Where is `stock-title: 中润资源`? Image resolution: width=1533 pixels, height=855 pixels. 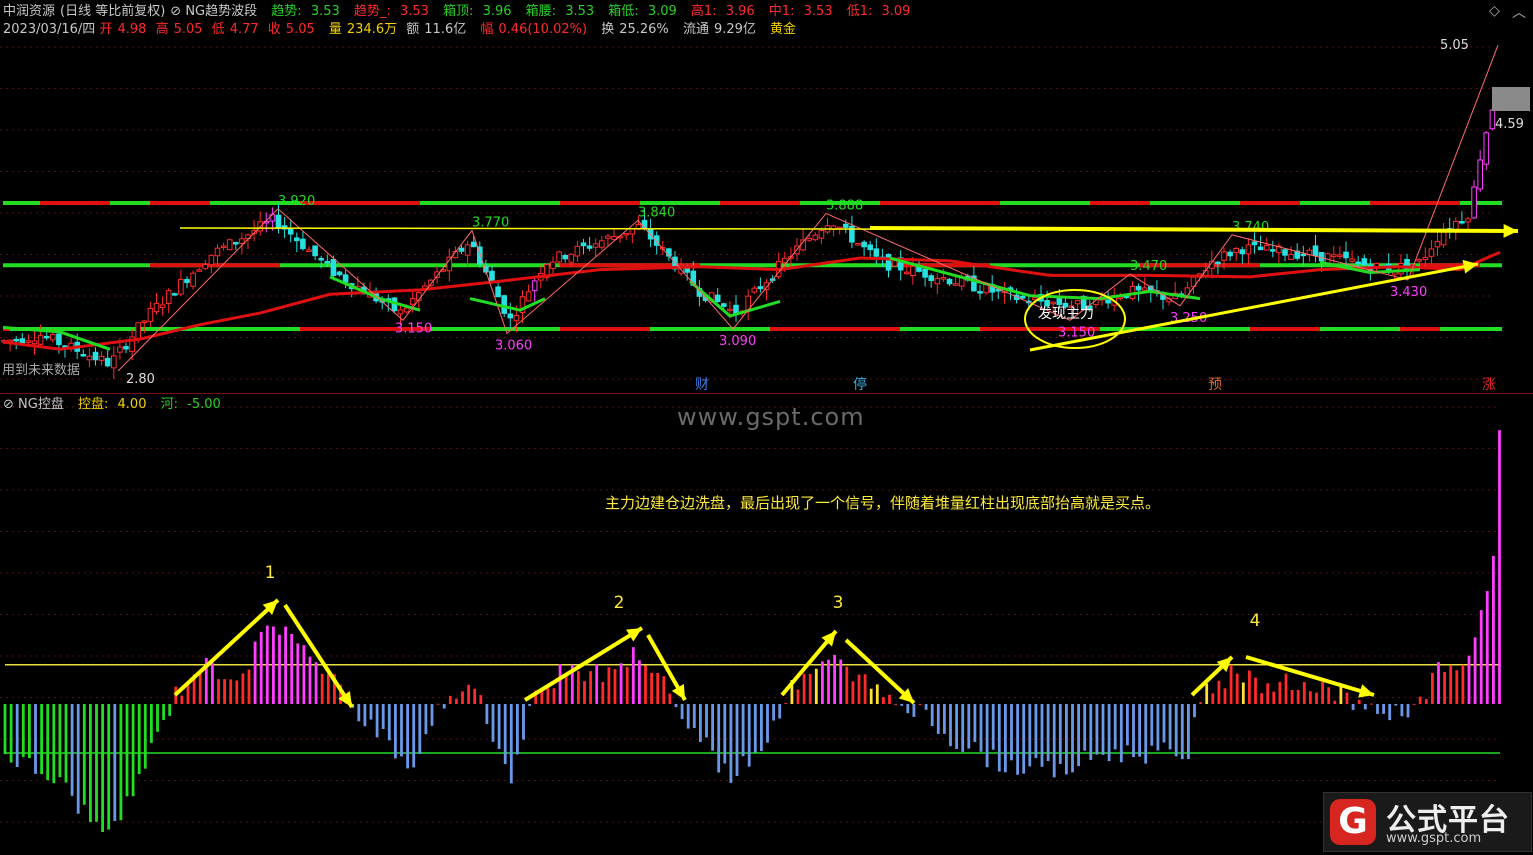
stock-title: 中润资源 is located at coordinates (29, 11).